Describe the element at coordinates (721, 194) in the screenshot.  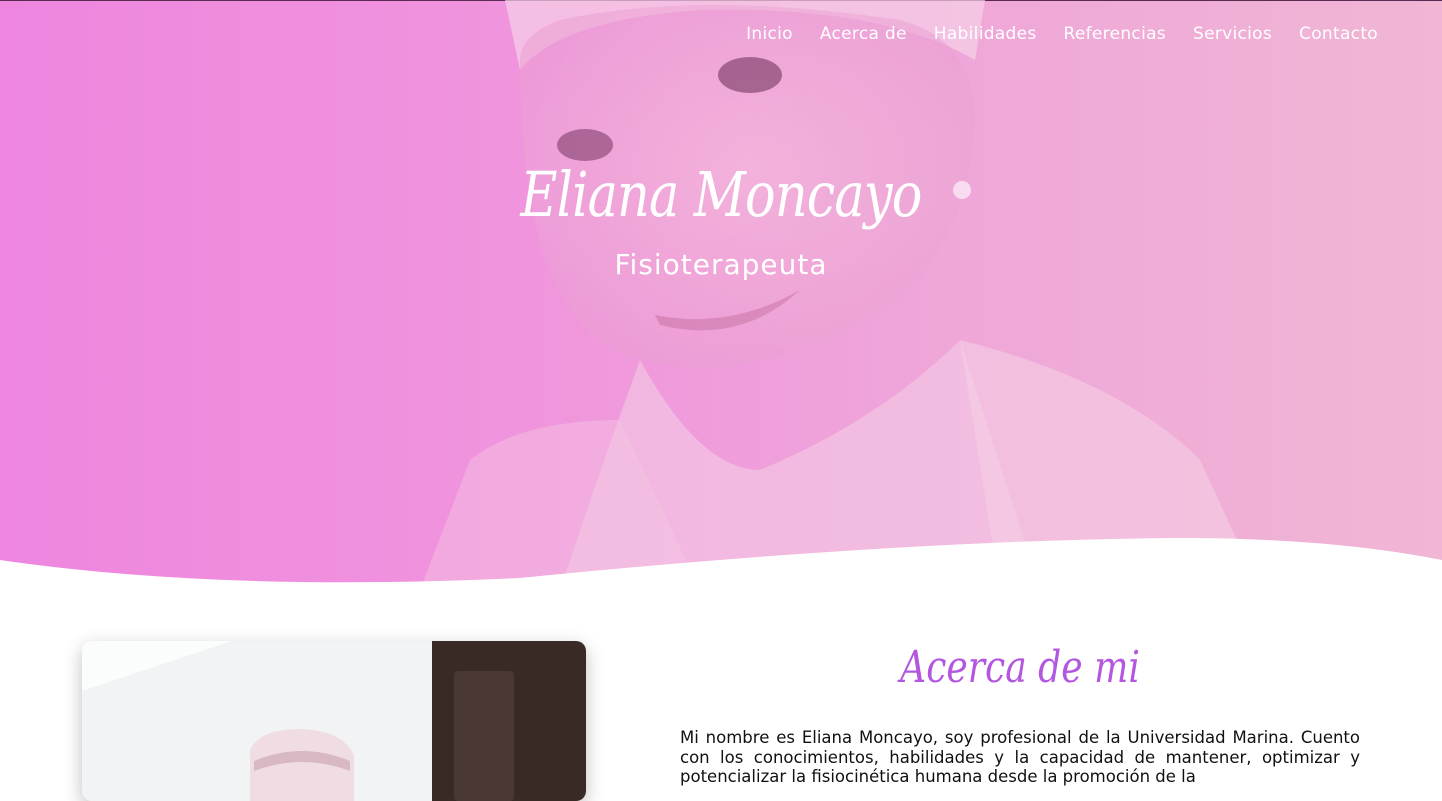
I see `hero-name: Eliana Moncayo` at that location.